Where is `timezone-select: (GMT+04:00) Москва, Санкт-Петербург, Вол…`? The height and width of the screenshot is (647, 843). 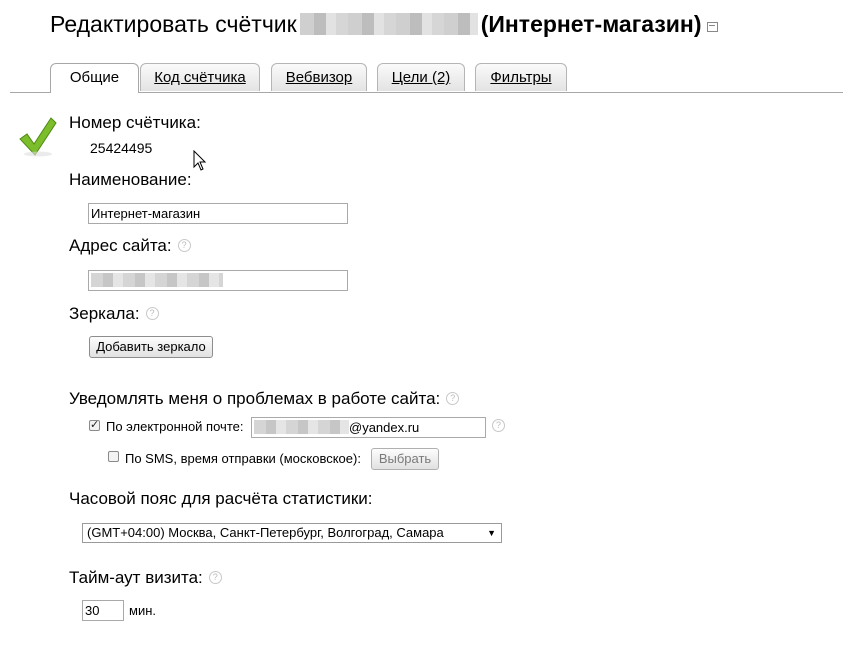
timezone-select: (GMT+04:00) Москва, Санкт-Петербург, Вол… is located at coordinates (292, 533).